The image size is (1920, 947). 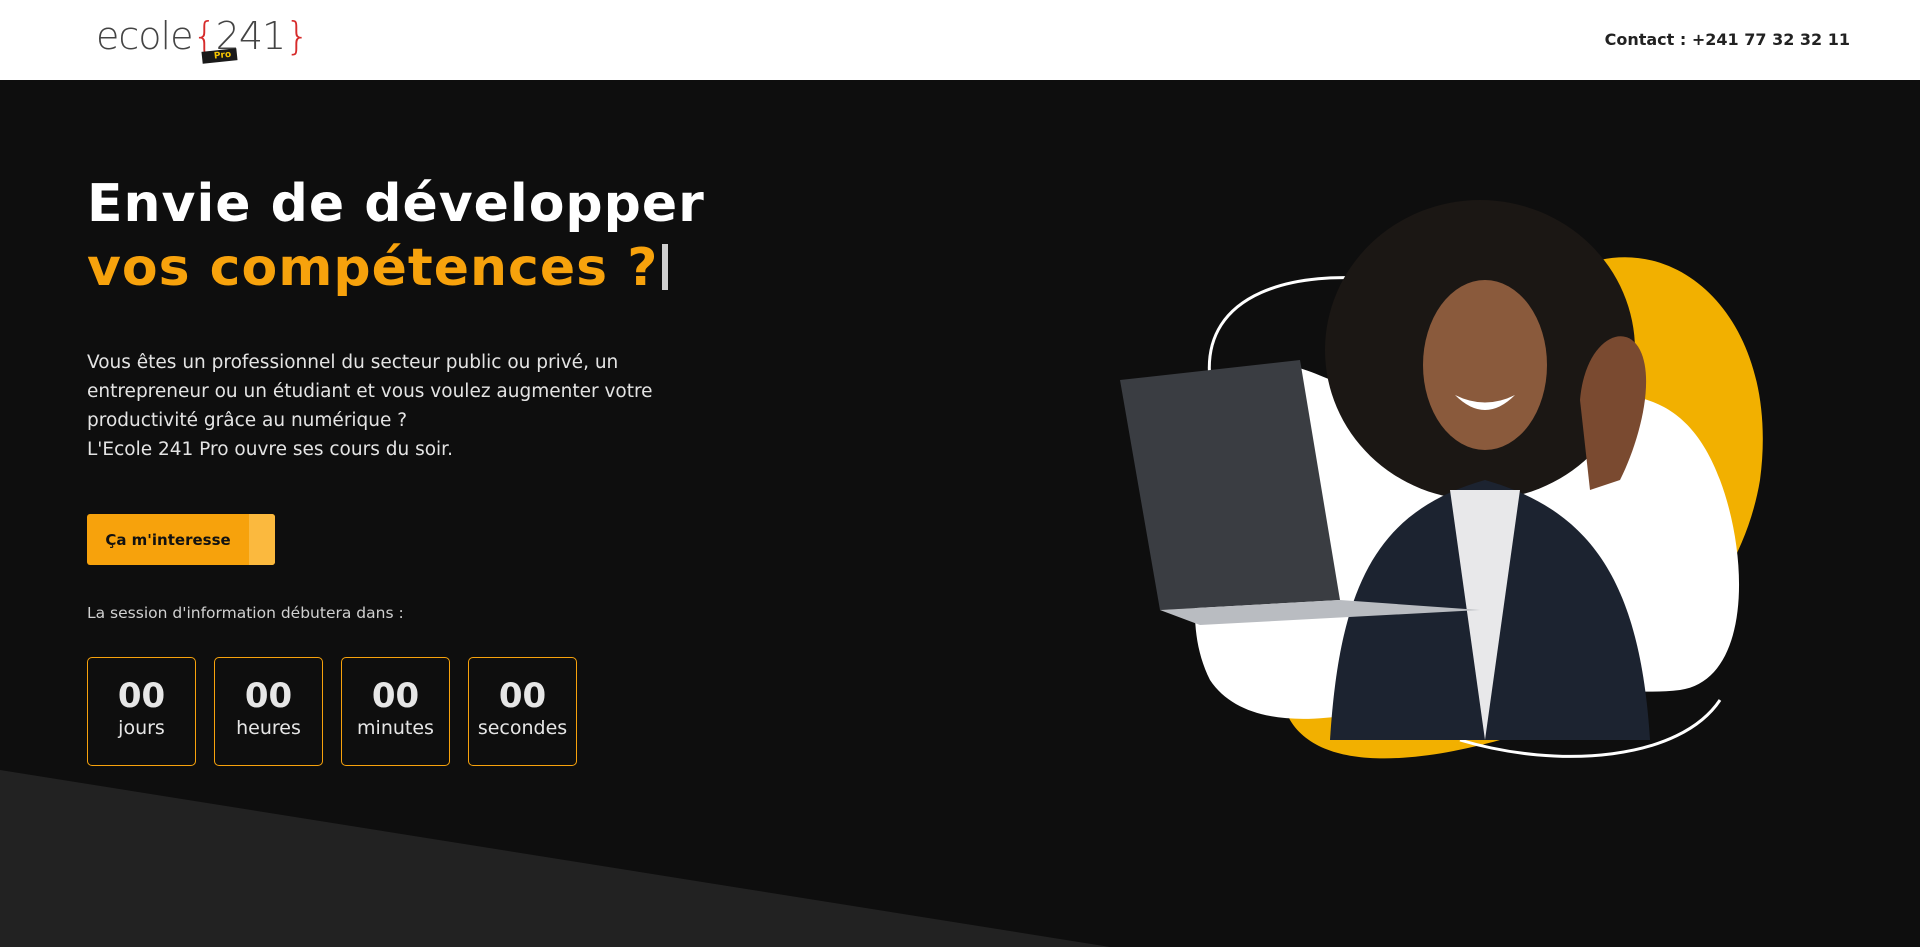 I want to click on countdown-minutes-unit: minutes, so click(x=395, y=728).